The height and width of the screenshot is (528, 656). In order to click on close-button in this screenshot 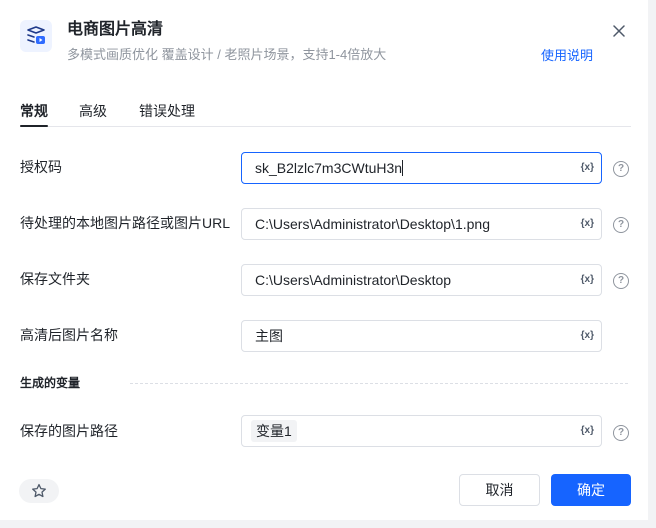, I will do `click(619, 31)`.